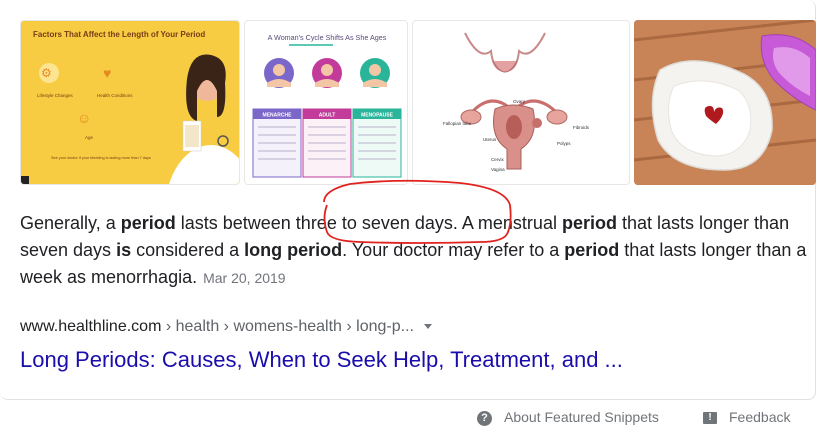 The width and height of the screenshot is (824, 431). What do you see at coordinates (453, 250) in the screenshot?
I see `snippet-text-segment: . Your doctor may refer to a` at bounding box center [453, 250].